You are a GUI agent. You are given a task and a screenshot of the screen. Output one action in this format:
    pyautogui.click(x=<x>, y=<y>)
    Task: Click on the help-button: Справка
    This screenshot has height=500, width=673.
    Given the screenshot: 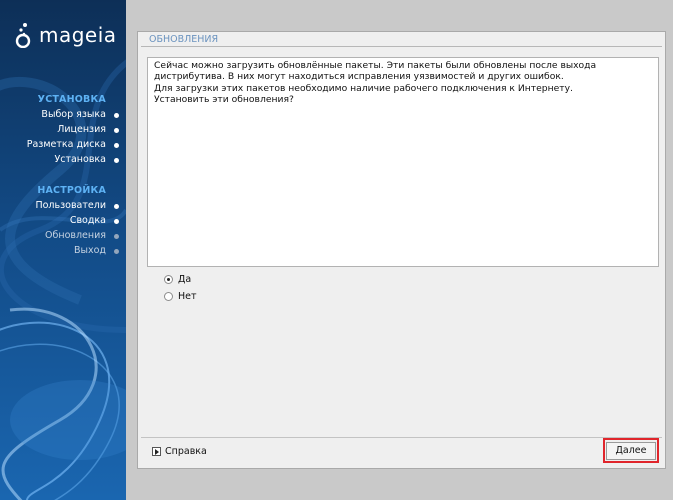 What is the action you would take?
    pyautogui.click(x=179, y=451)
    